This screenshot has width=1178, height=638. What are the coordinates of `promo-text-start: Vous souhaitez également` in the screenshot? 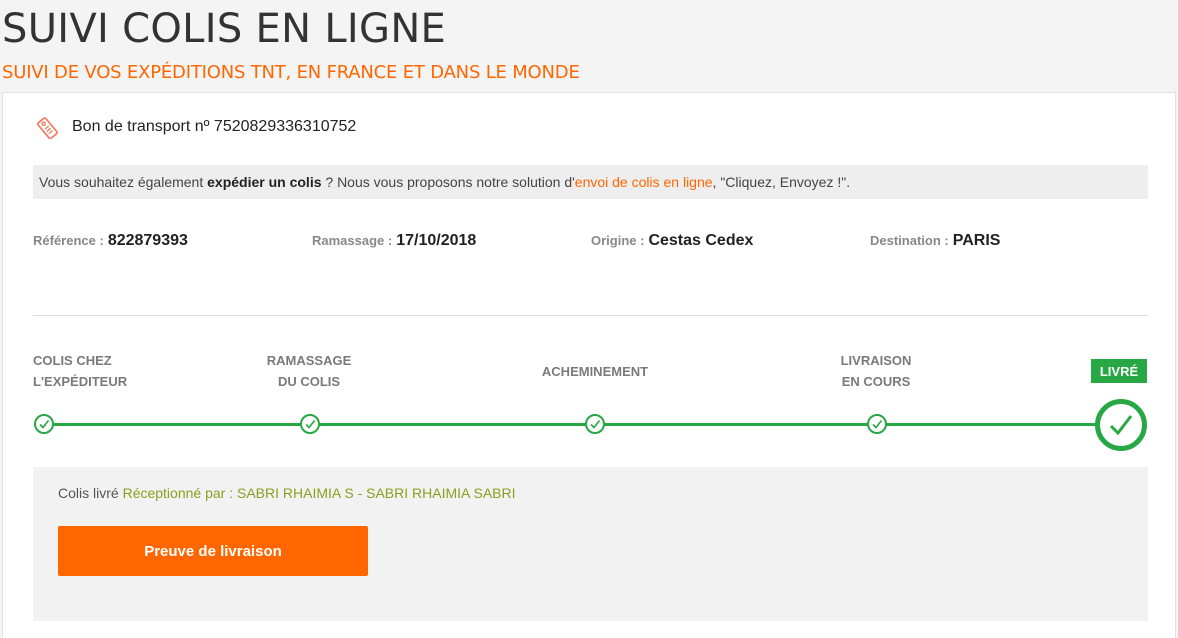 It's located at (123, 182).